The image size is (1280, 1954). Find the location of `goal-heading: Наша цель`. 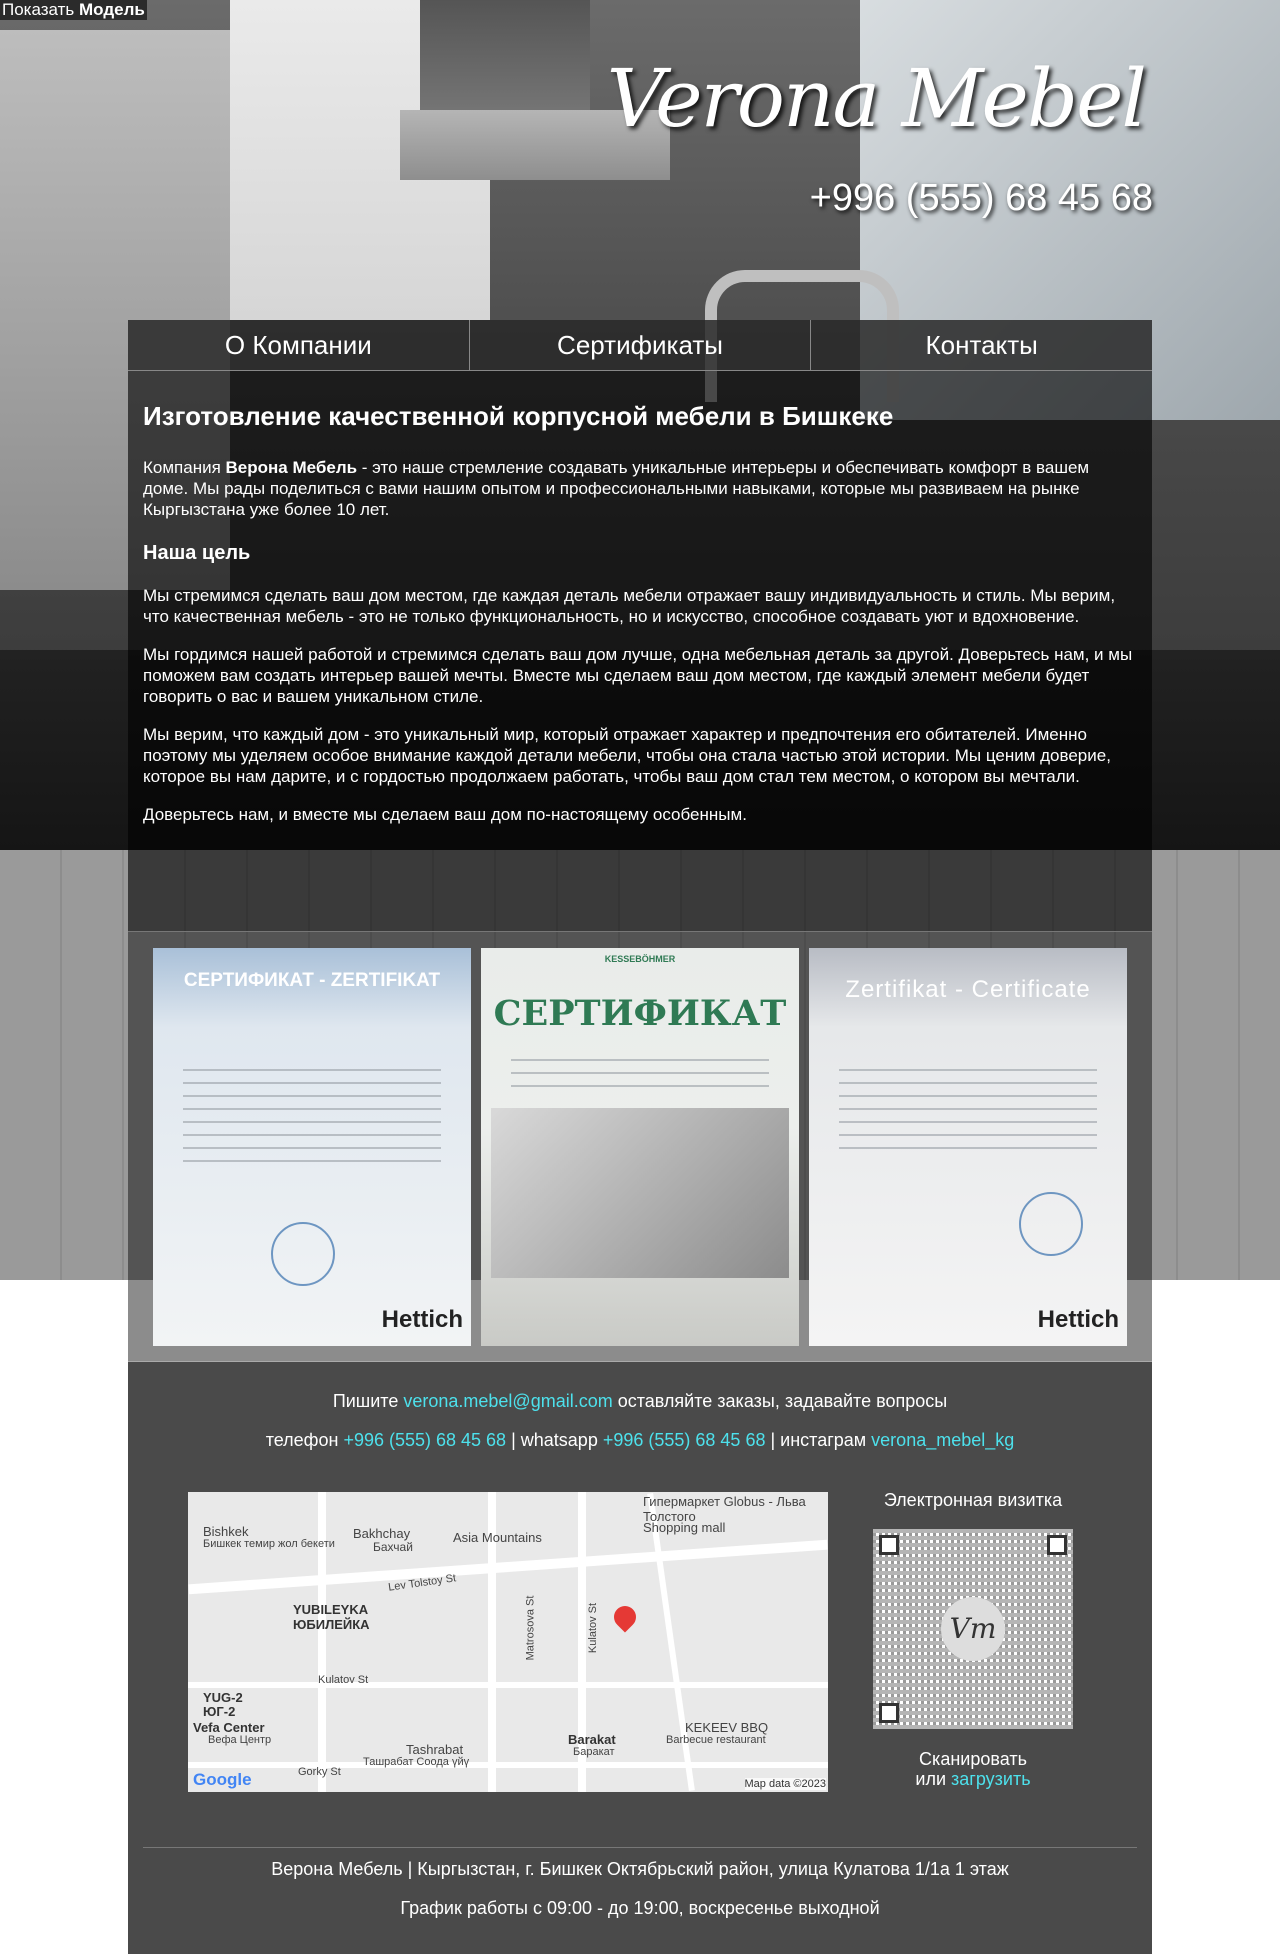

goal-heading: Наша цель is located at coordinates (197, 553).